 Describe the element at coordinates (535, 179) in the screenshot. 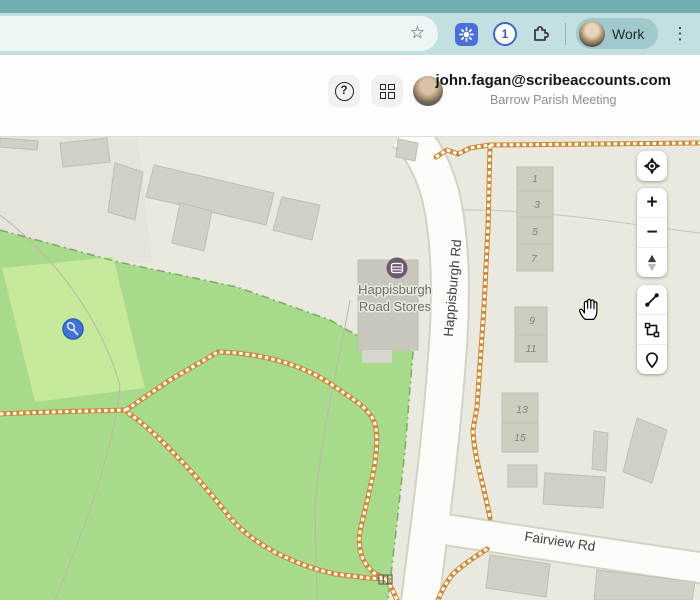

I see `svg-text: 1` at that location.